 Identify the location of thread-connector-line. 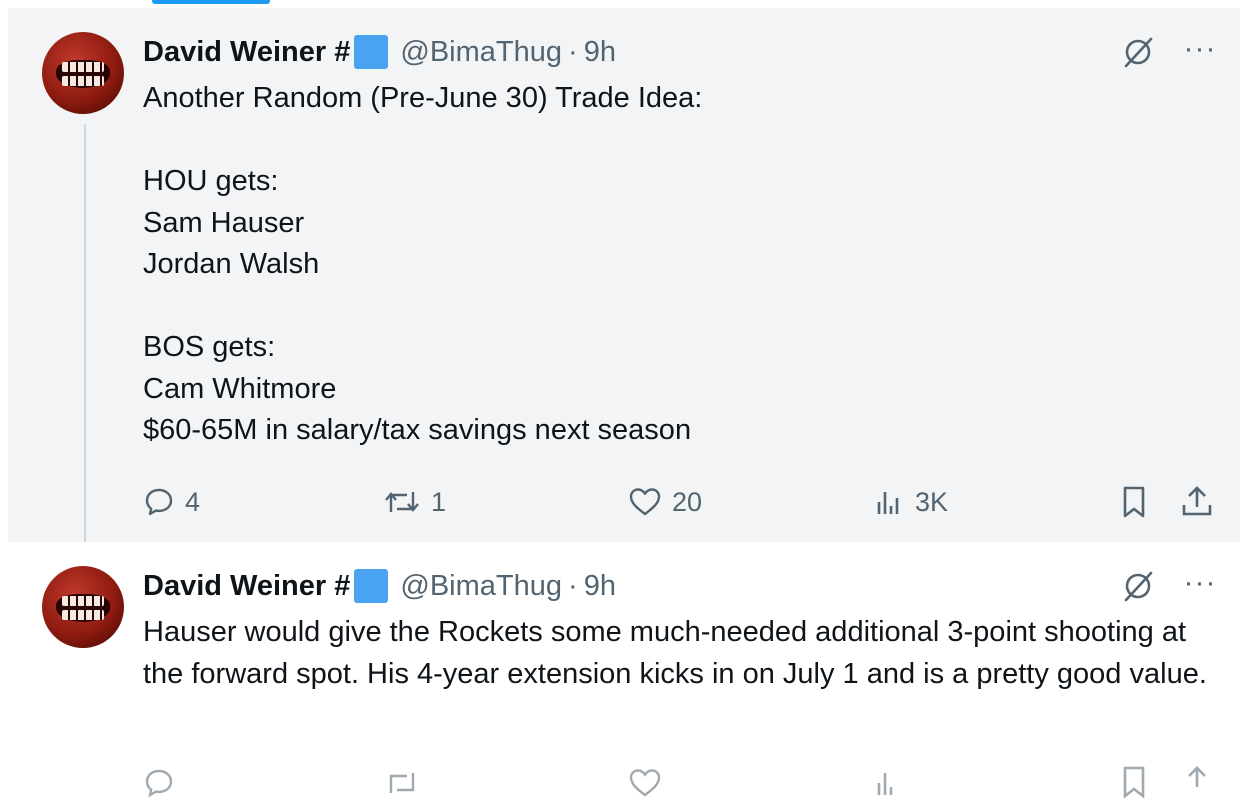
(85, 343).